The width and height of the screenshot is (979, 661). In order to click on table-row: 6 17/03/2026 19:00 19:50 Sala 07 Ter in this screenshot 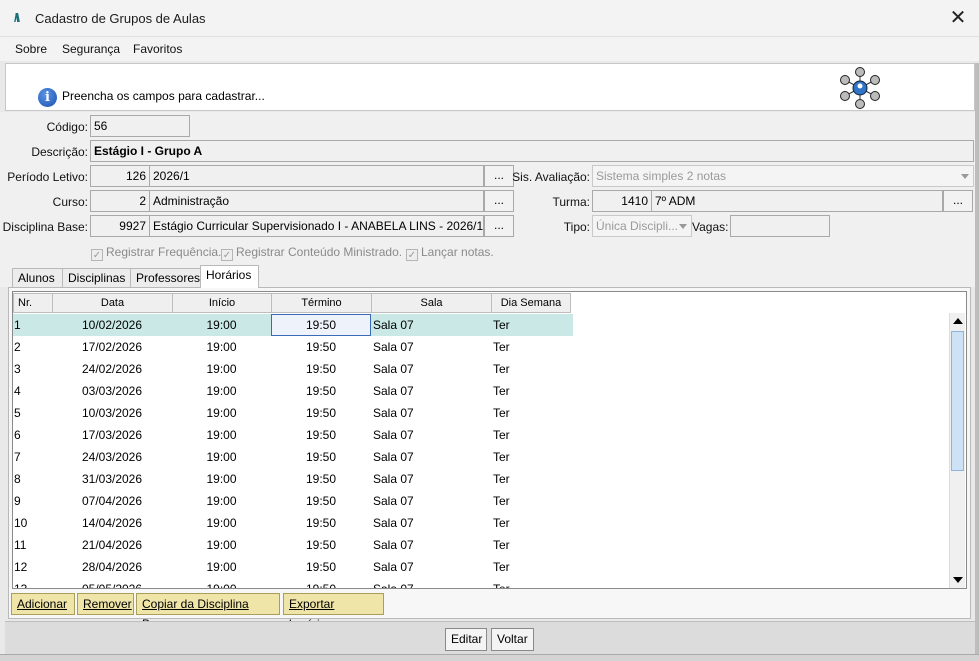, I will do `click(293, 435)`.